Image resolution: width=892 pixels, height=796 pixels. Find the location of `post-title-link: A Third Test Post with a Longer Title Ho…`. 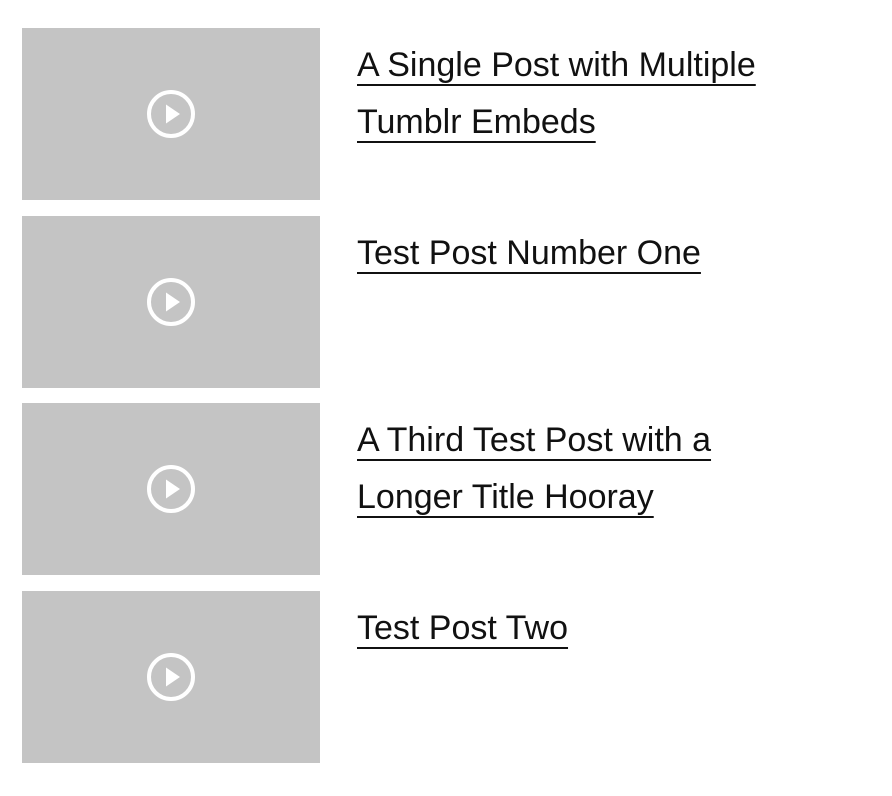

post-title-link: A Third Test Post with a Longer Title Ho… is located at coordinates (577, 469).